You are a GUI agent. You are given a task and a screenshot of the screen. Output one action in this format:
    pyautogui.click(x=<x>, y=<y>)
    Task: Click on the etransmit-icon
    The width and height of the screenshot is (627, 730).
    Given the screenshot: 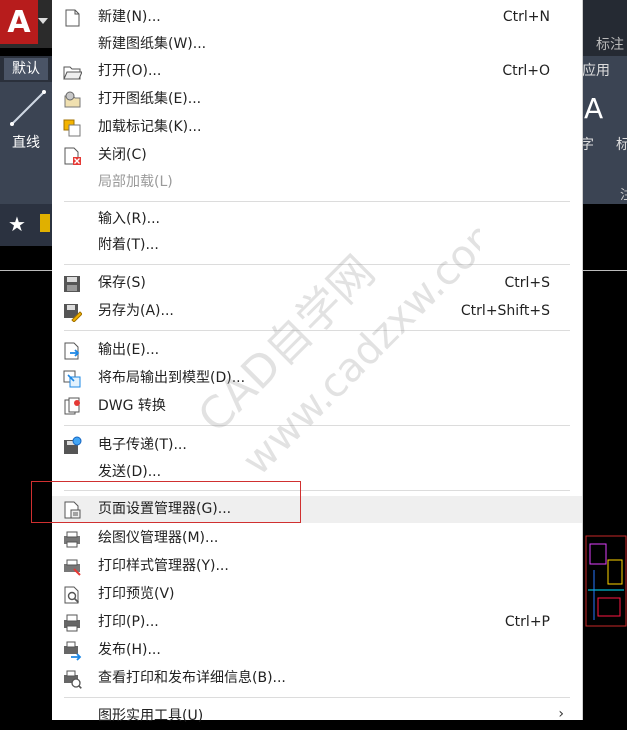 What is the action you would take?
    pyautogui.click(x=73, y=445)
    